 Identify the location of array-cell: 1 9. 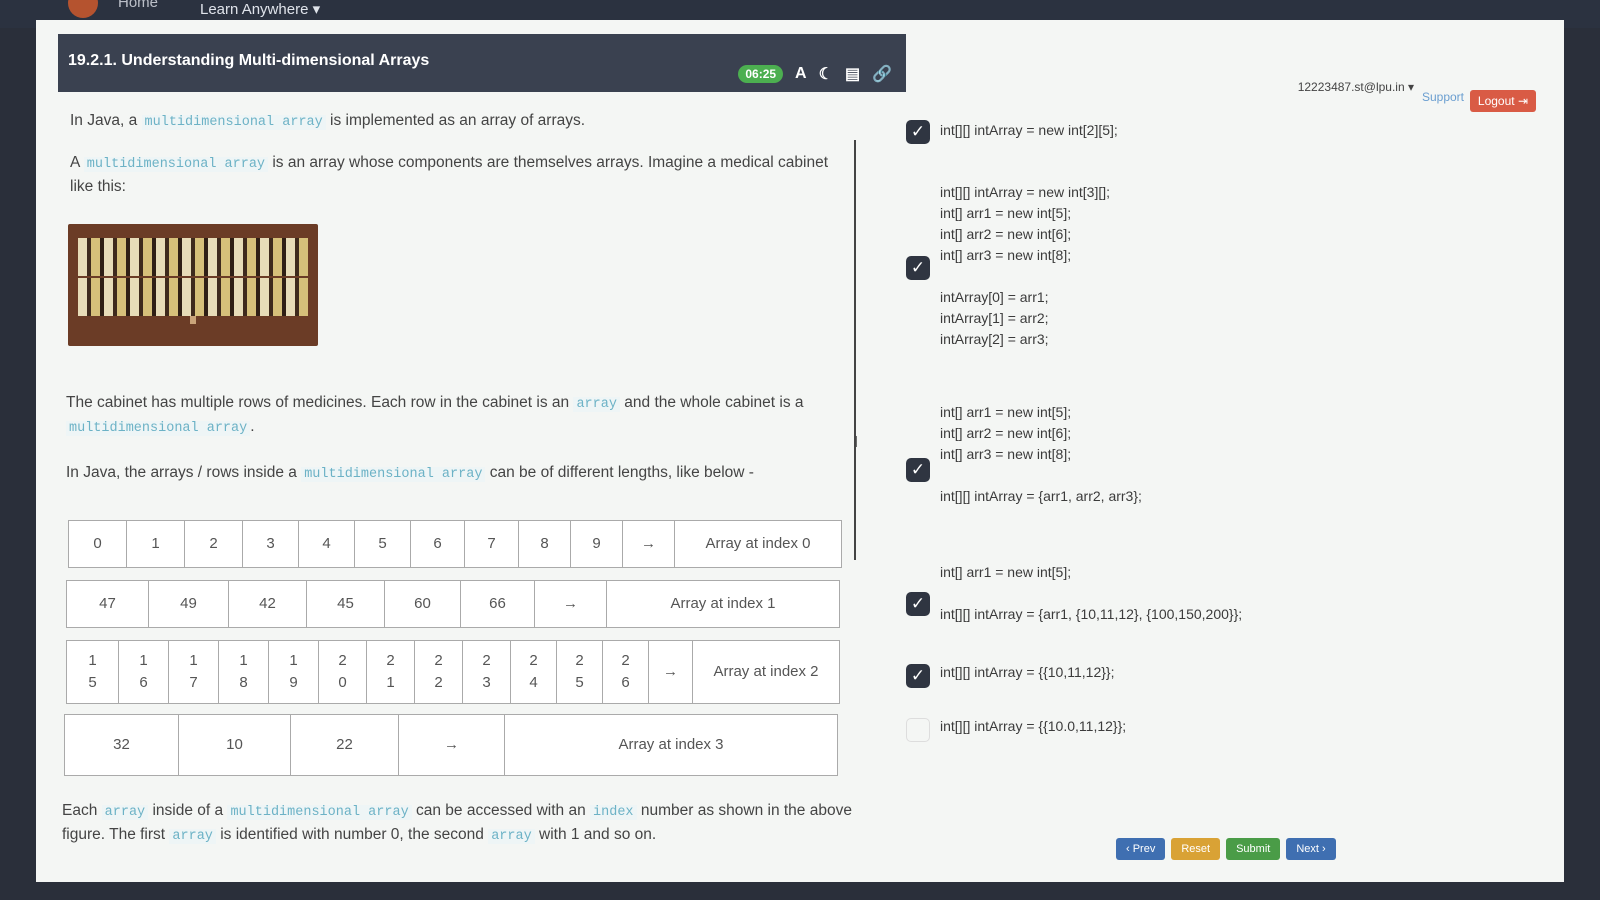
(294, 672).